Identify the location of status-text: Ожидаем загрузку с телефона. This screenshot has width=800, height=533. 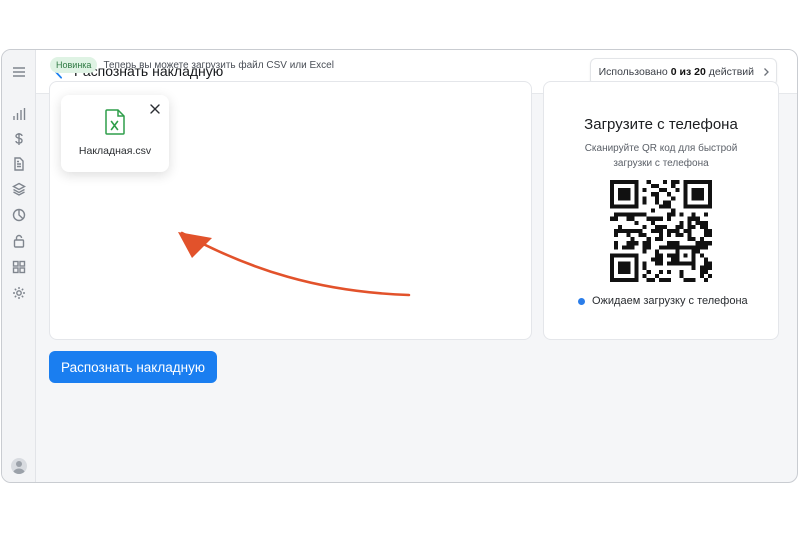
(670, 301).